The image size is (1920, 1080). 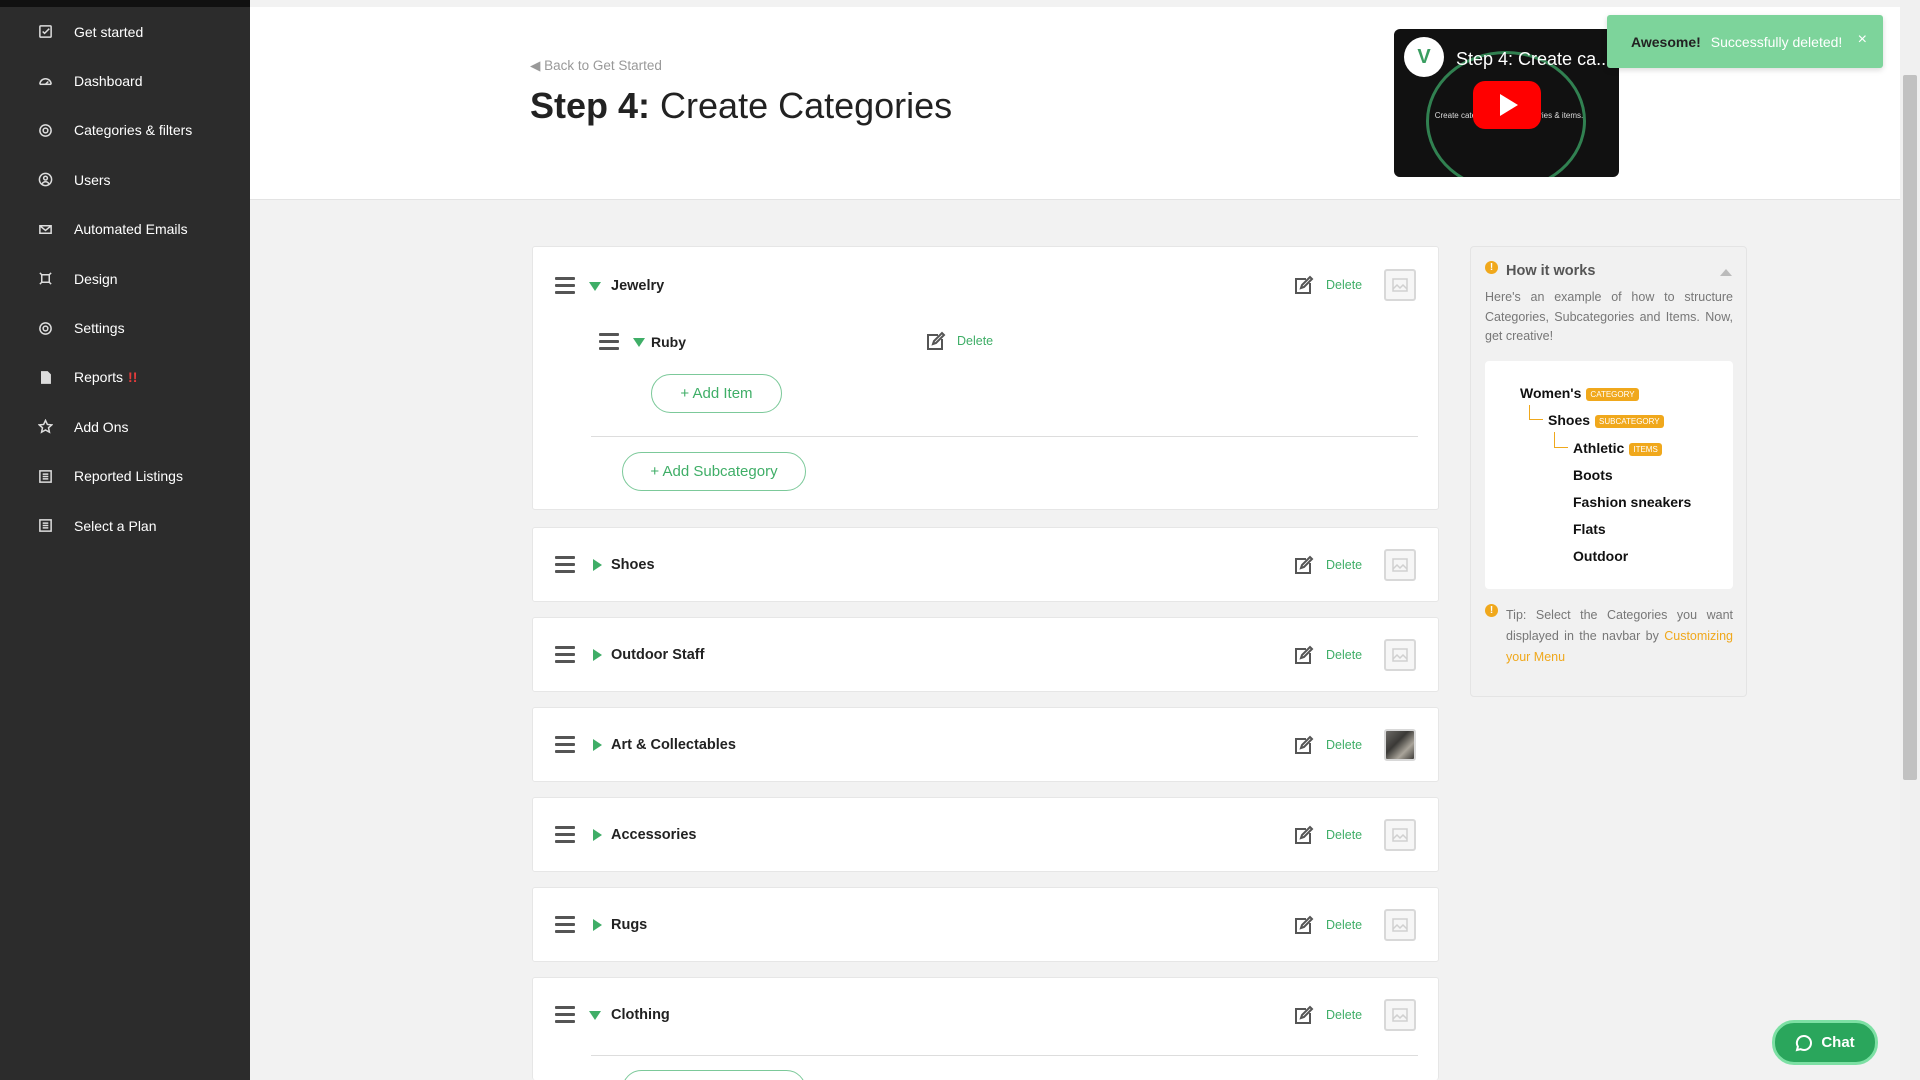 What do you see at coordinates (1579, 393) in the screenshot?
I see `example-category: Women's CATEGORY` at bounding box center [1579, 393].